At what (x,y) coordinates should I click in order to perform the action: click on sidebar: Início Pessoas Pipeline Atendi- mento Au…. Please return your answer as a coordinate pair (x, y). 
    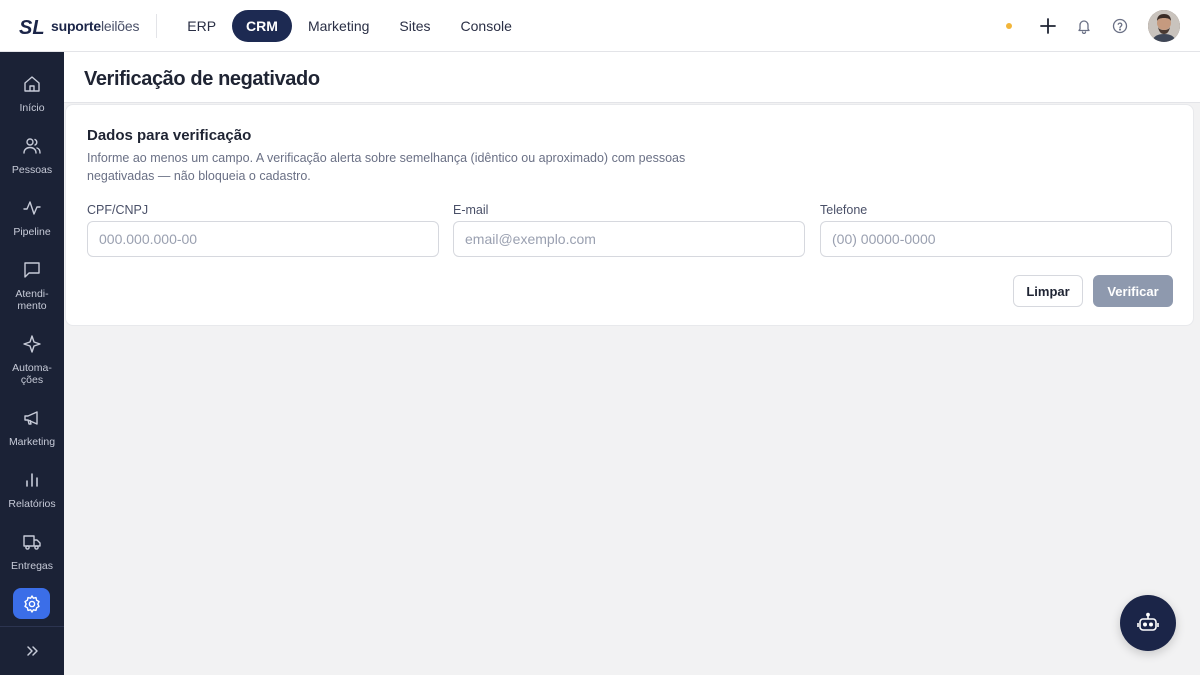
    Looking at the image, I should click on (32, 363).